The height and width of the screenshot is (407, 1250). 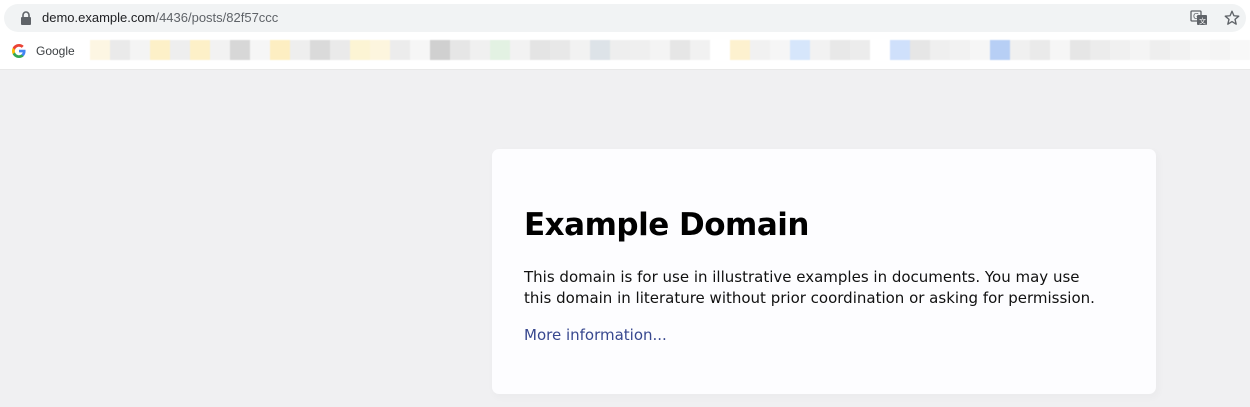 I want to click on page-title: Example Domain, so click(x=666, y=225).